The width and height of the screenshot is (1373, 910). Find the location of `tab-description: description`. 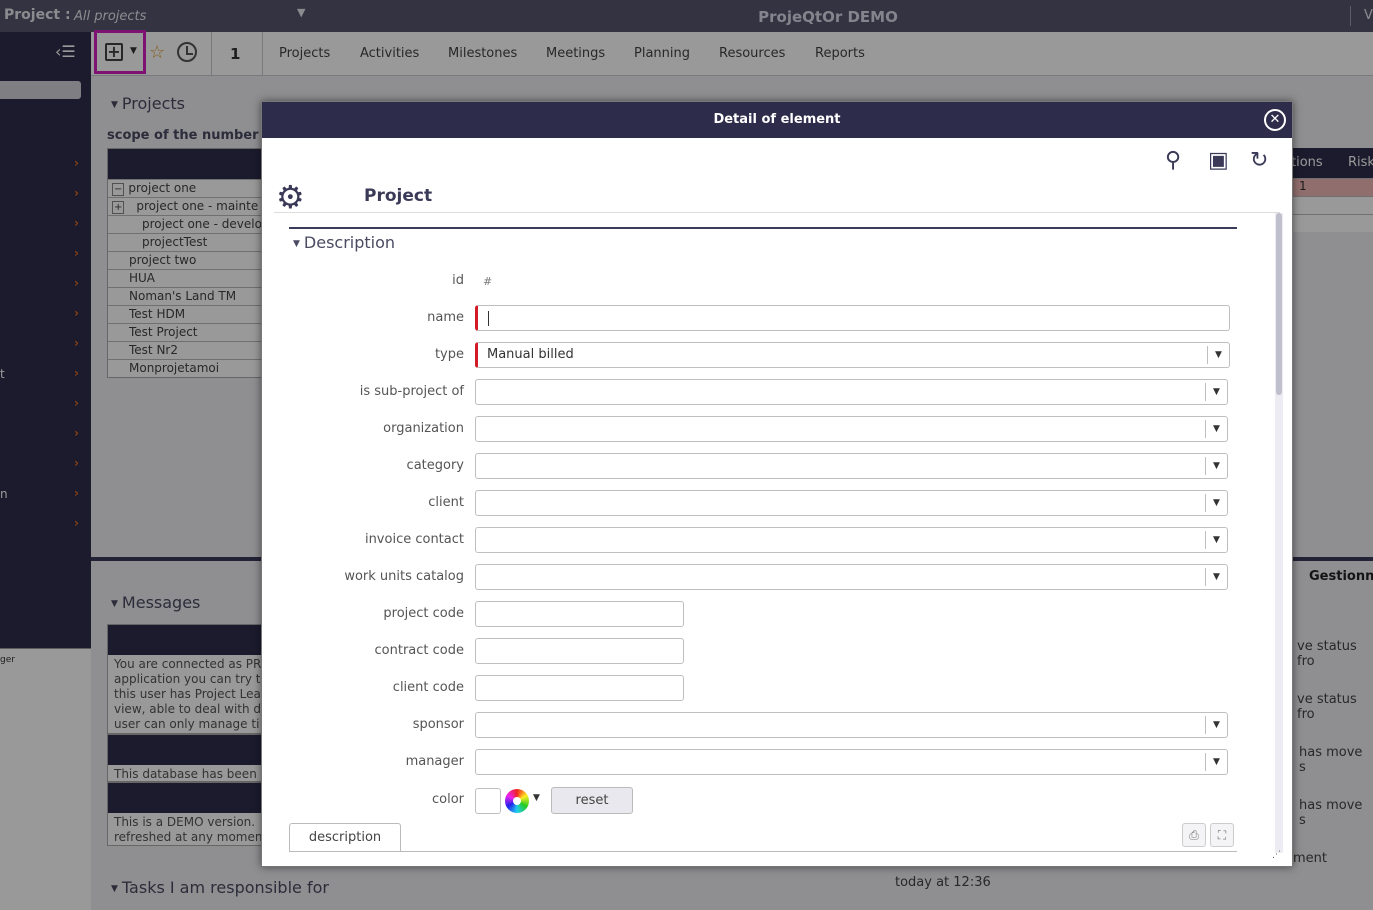

tab-description: description is located at coordinates (345, 837).